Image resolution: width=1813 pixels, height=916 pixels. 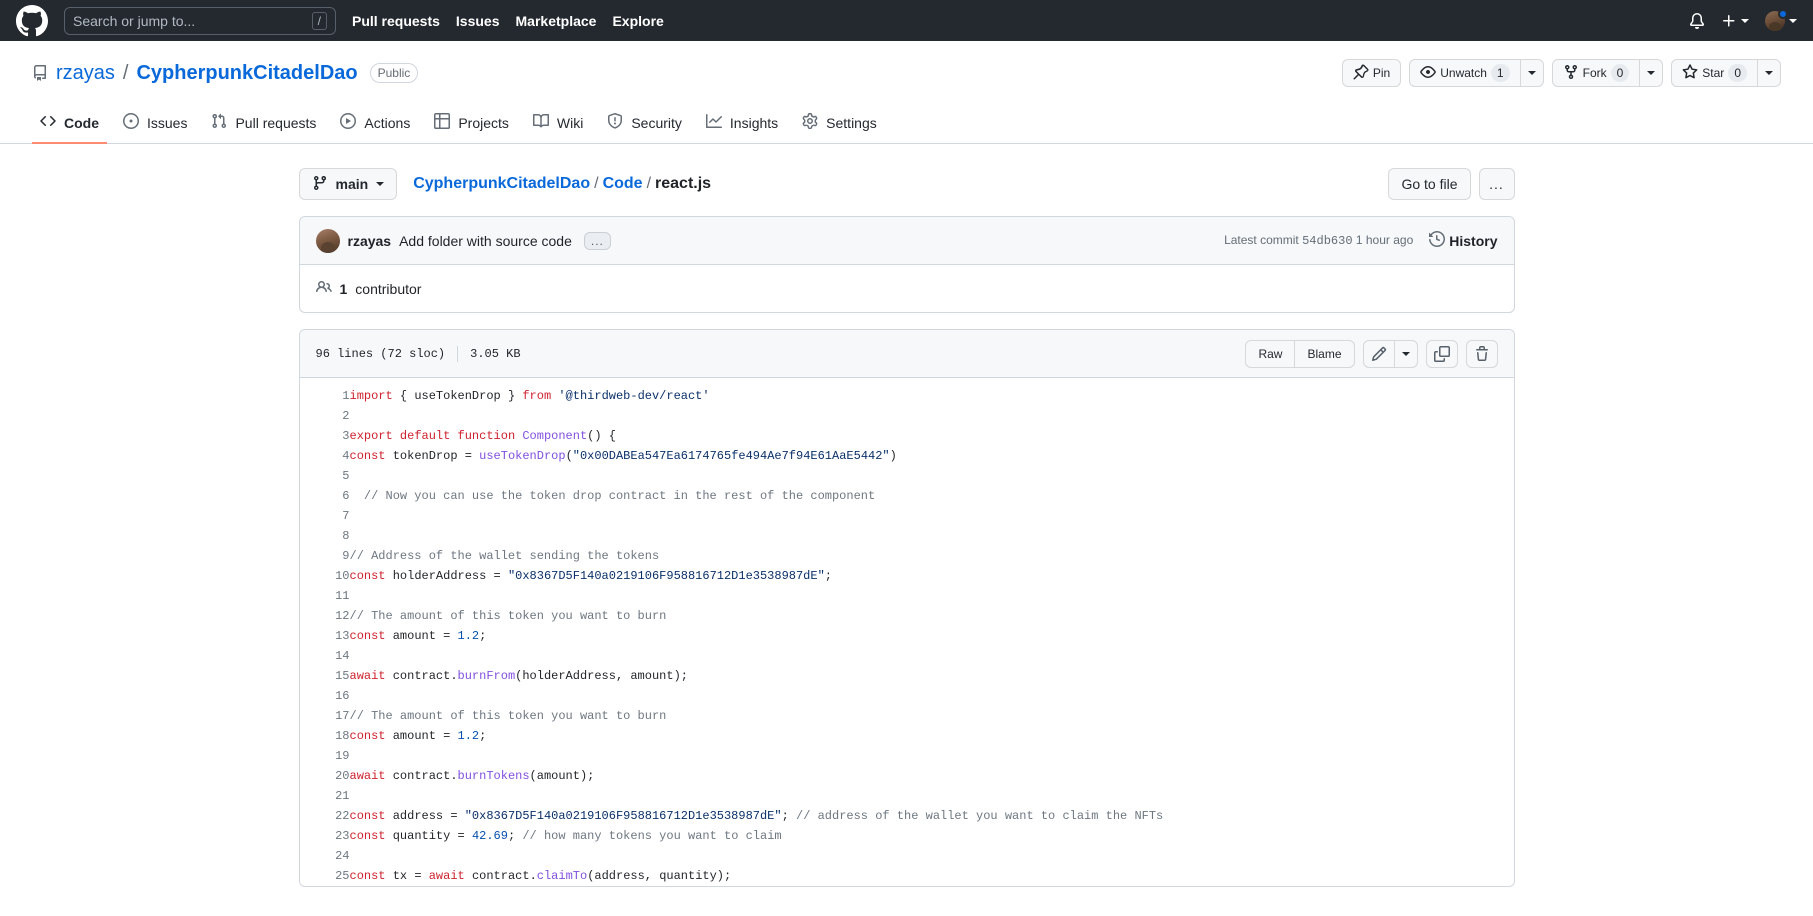 What do you see at coordinates (324, 576) in the screenshot?
I see `line-number: 10` at bounding box center [324, 576].